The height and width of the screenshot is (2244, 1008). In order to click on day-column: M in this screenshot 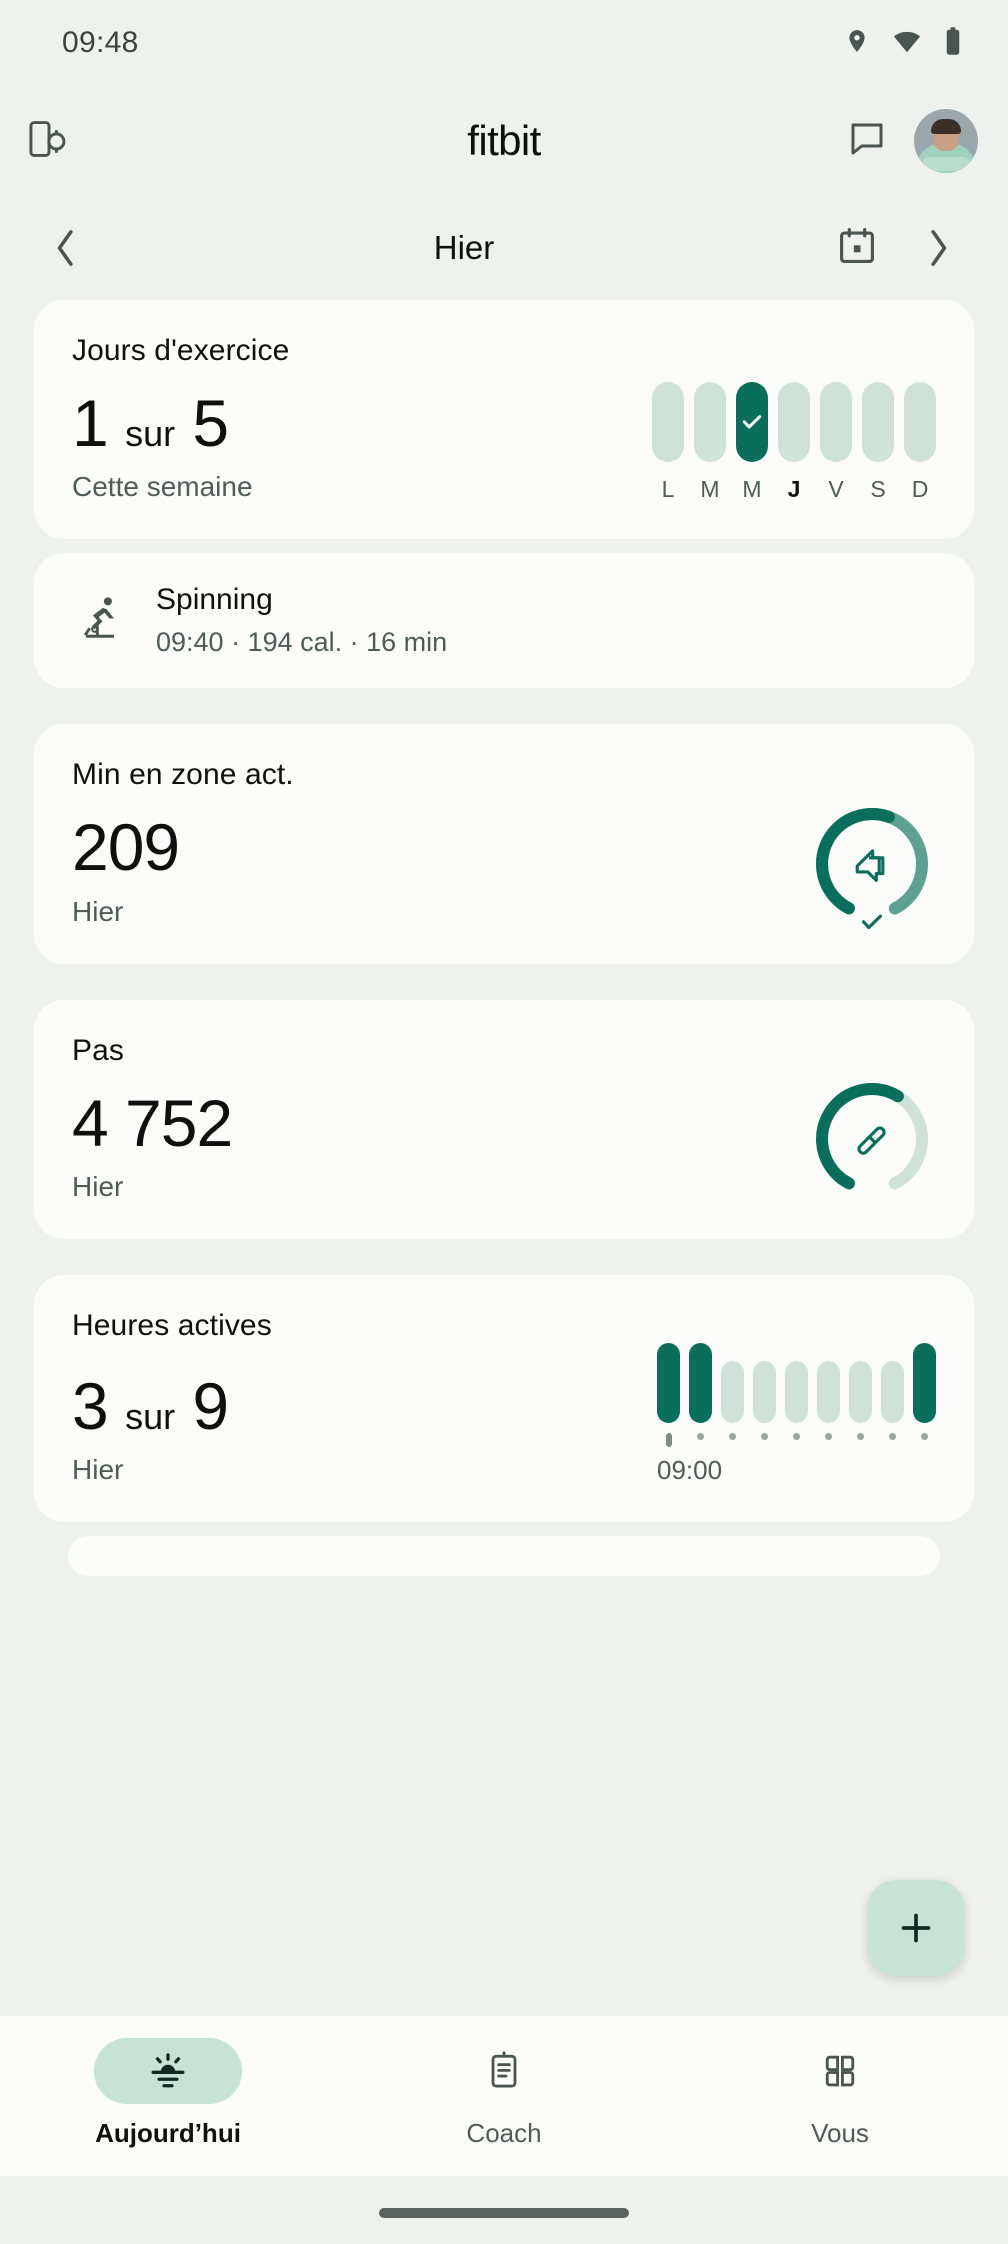, I will do `click(752, 442)`.